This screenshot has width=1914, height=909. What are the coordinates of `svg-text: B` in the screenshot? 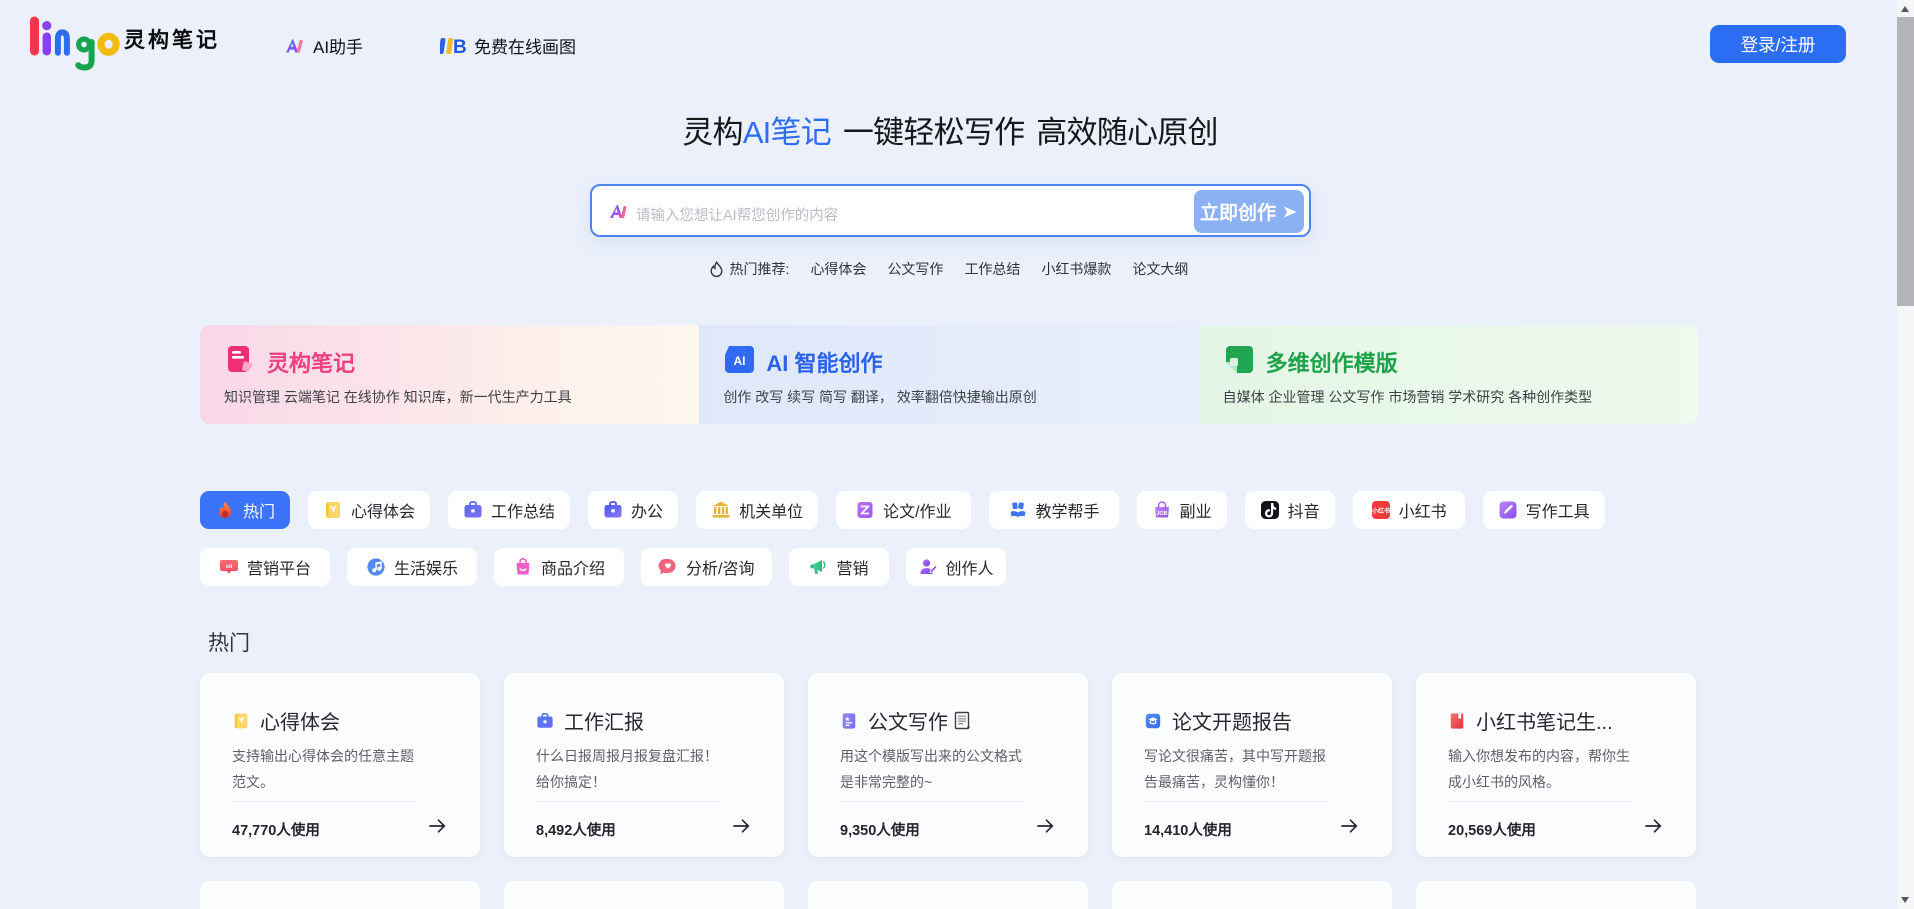 It's located at (459, 46).